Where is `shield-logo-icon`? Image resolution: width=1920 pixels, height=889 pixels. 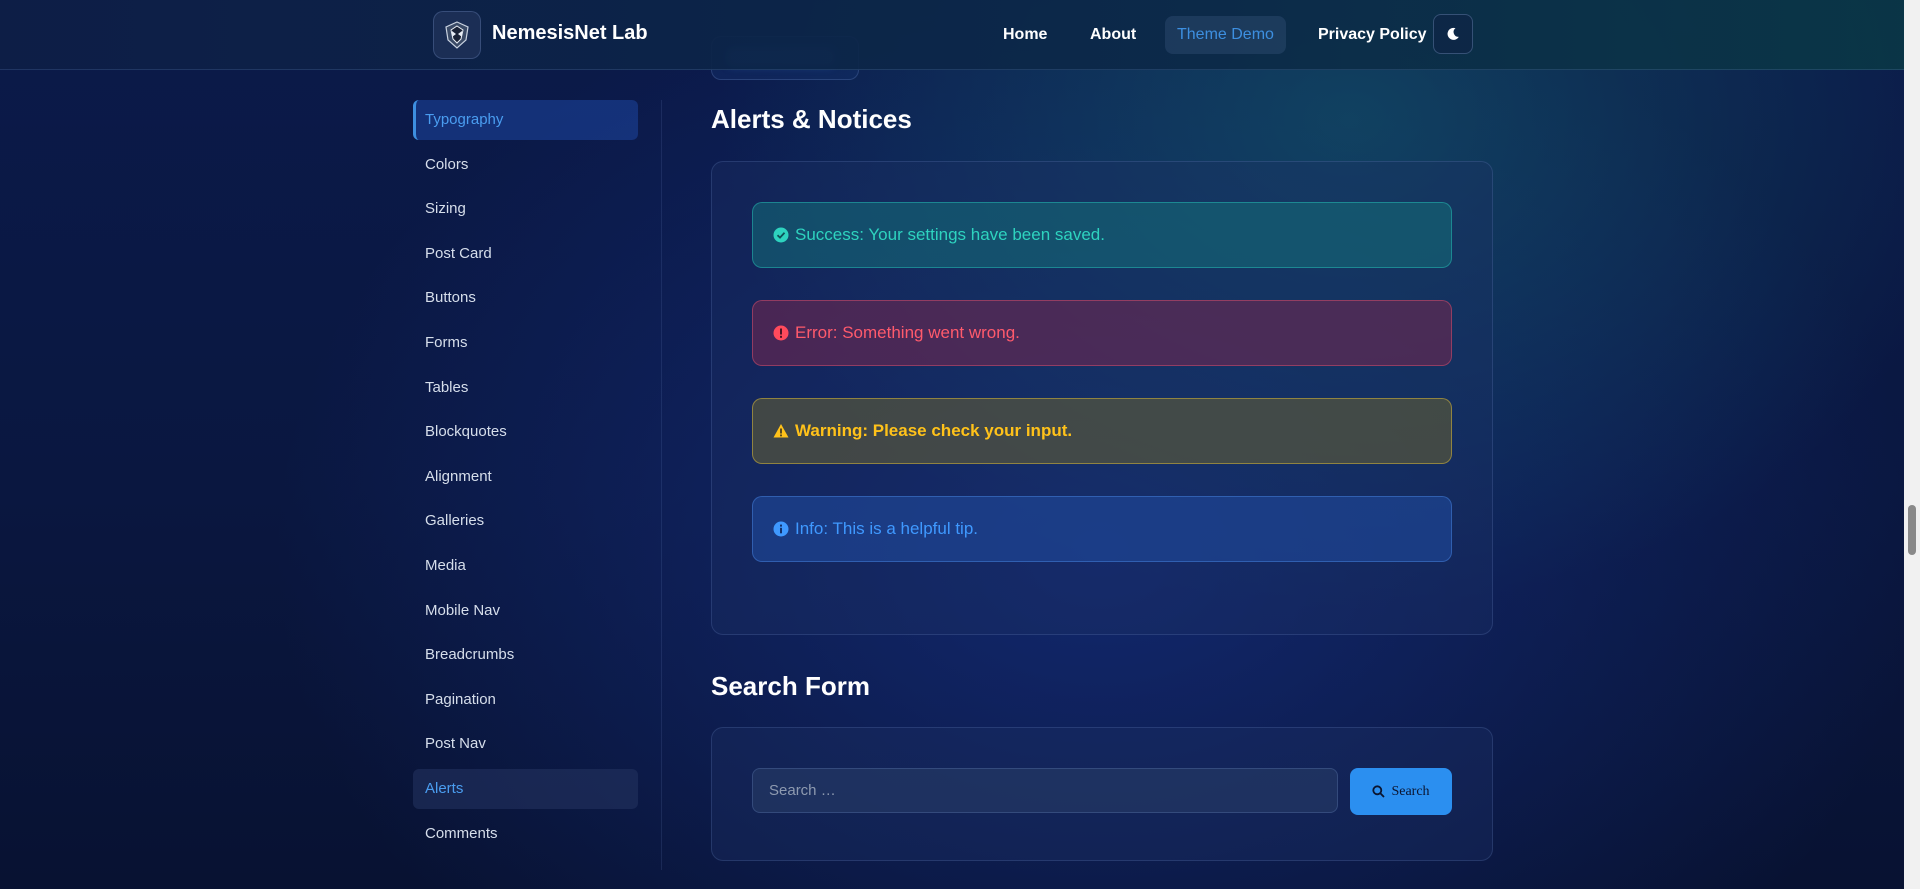
shield-logo-icon is located at coordinates (457, 35).